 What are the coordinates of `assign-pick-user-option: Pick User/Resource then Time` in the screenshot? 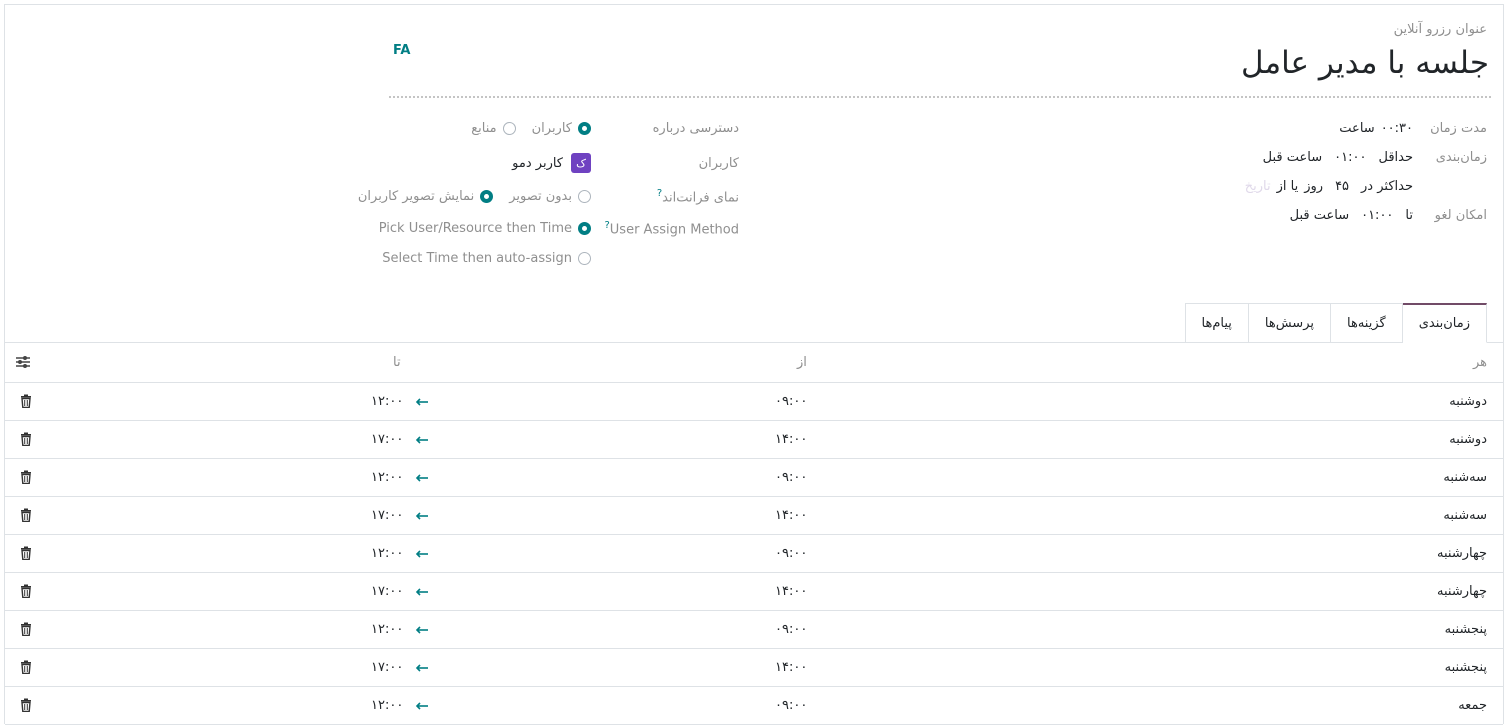 It's located at (485, 228).